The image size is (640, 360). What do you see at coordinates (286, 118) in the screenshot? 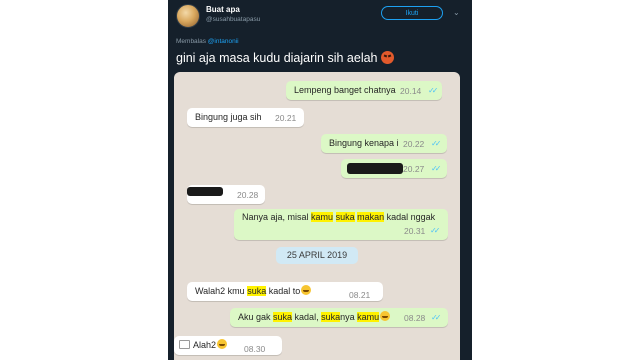
I see `message-time: 20.21` at bounding box center [286, 118].